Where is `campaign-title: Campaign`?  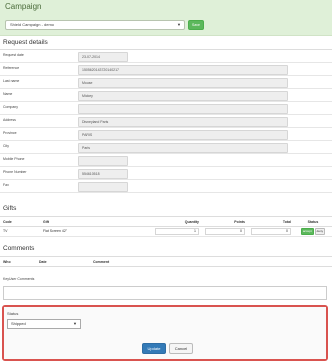
campaign-title: Campaign is located at coordinates (23, 6).